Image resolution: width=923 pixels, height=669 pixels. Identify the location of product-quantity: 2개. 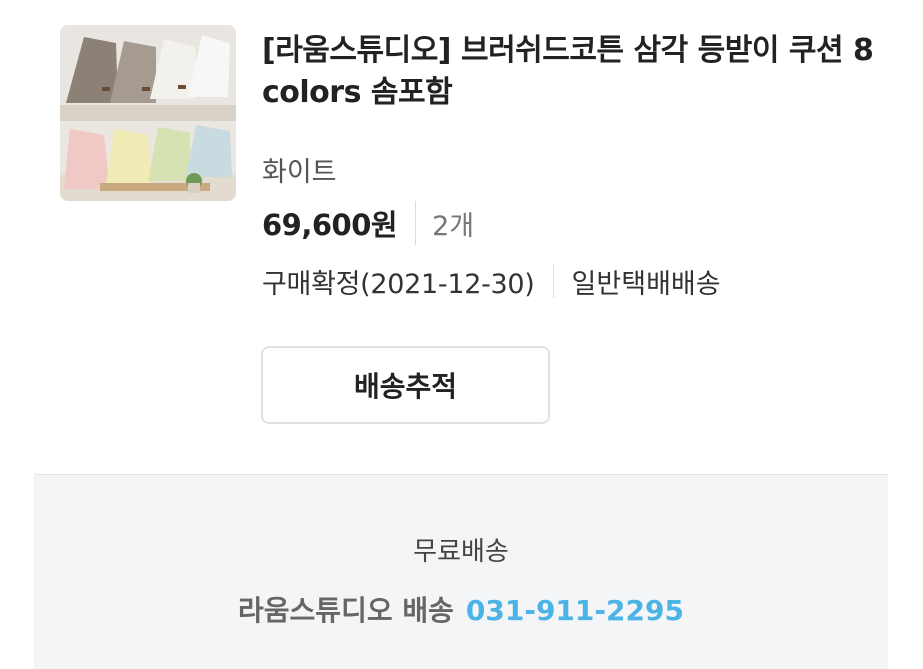
(453, 226).